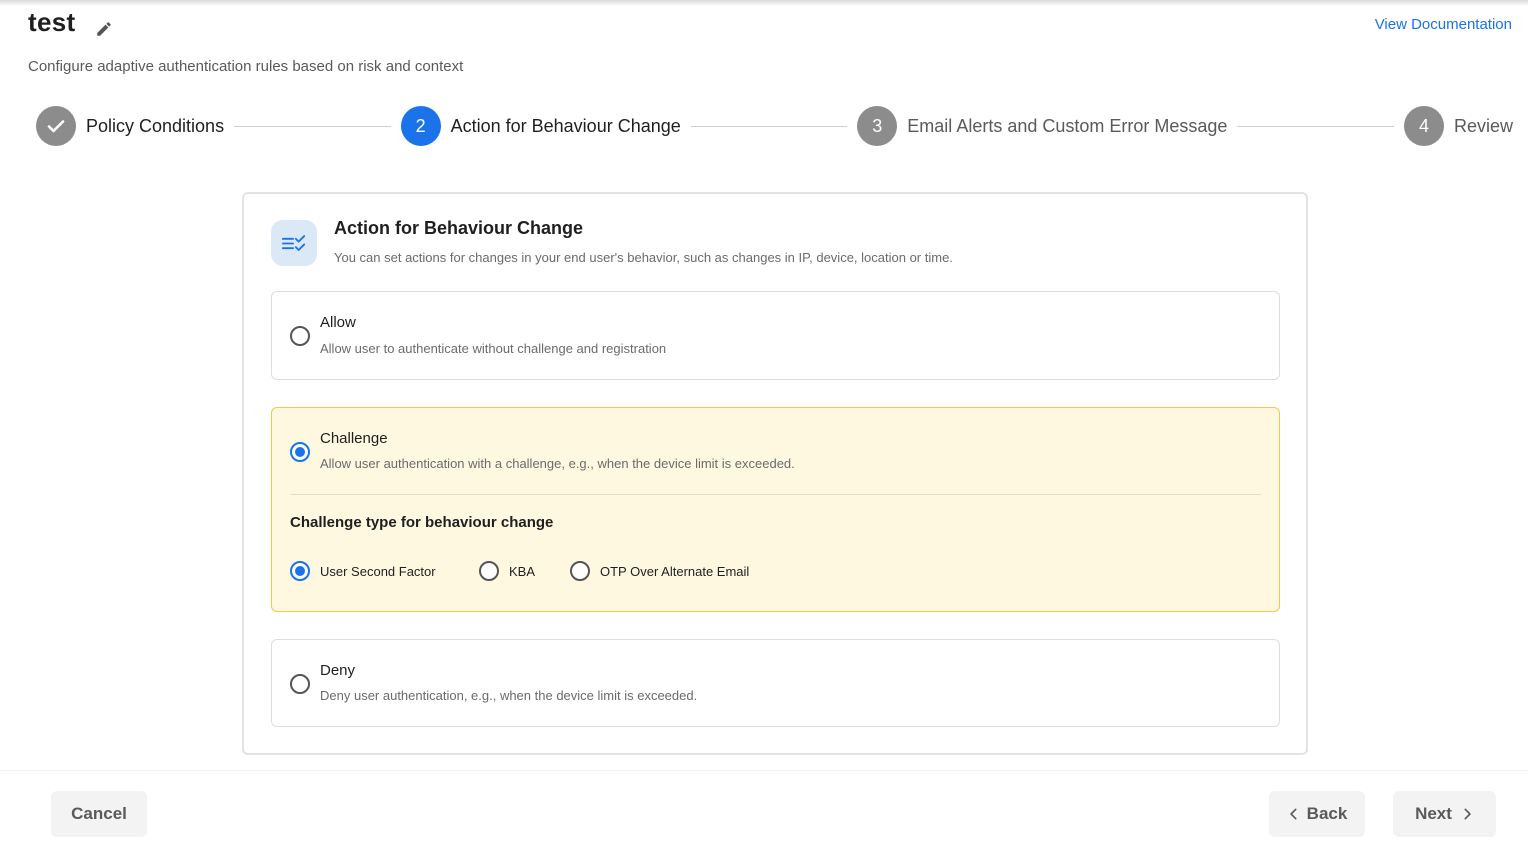  I want to click on step-4-number: 4, so click(1423, 126).